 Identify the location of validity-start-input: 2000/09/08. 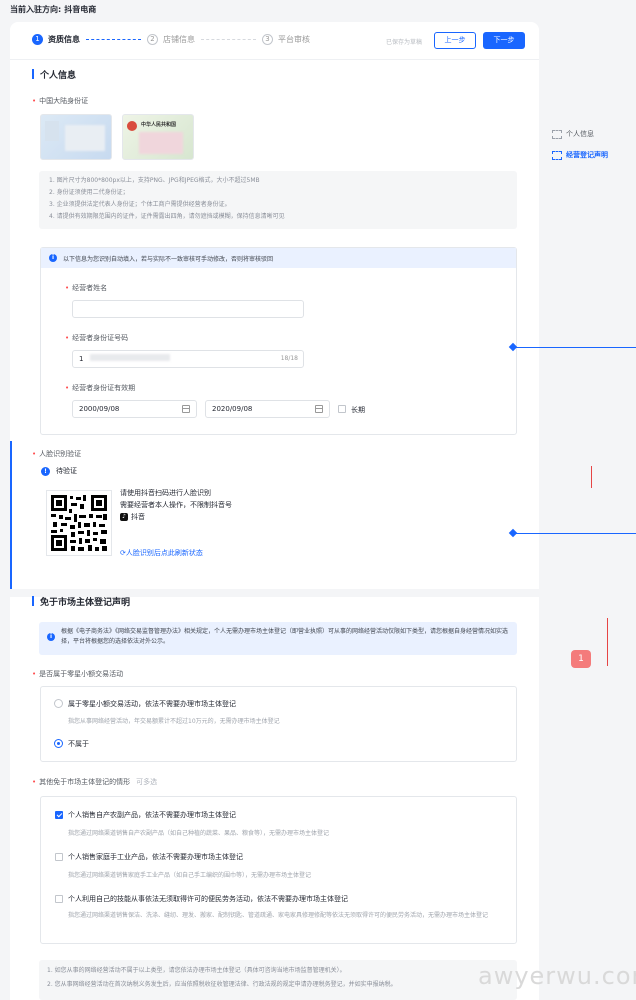
(134, 409).